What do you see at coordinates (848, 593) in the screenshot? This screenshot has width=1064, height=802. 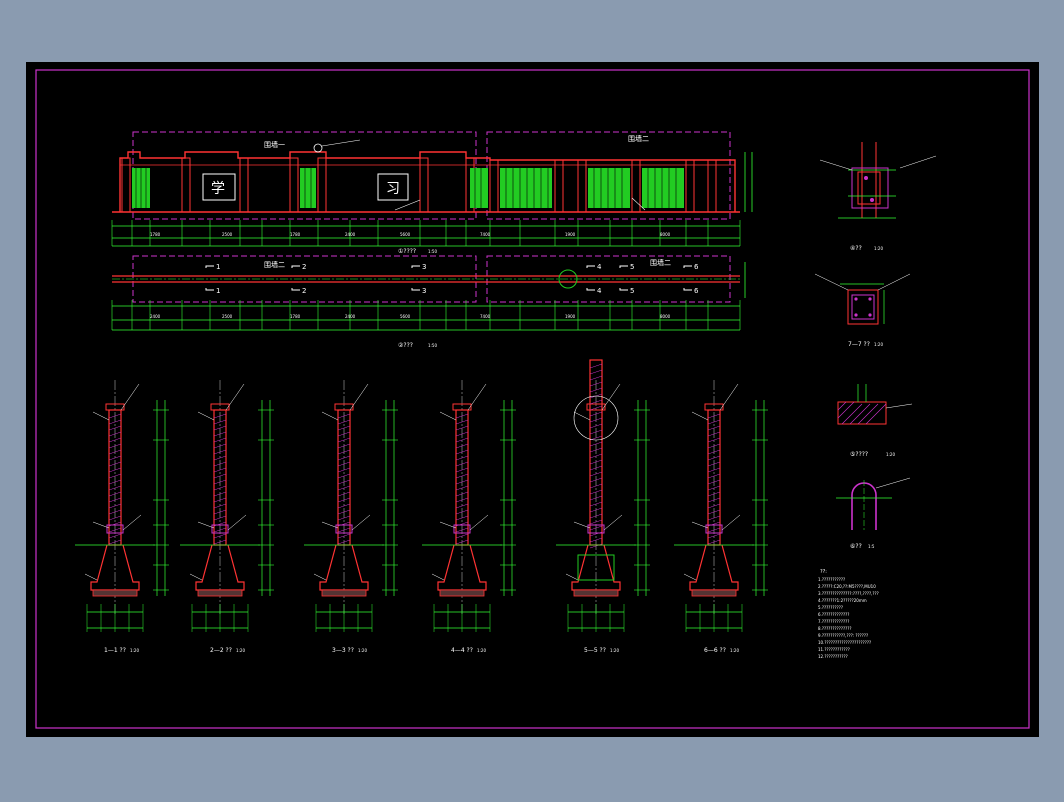 I see `note-item: 3.??????????????:????,????,???` at bounding box center [848, 593].